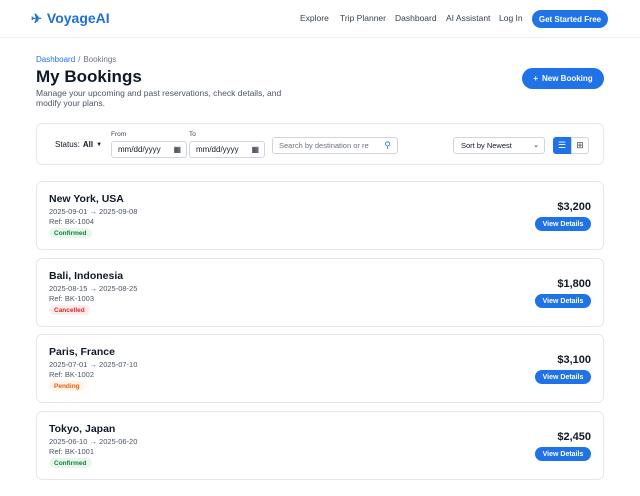  What do you see at coordinates (72, 298) in the screenshot?
I see `booking-ref: Ref: BK-1003` at bounding box center [72, 298].